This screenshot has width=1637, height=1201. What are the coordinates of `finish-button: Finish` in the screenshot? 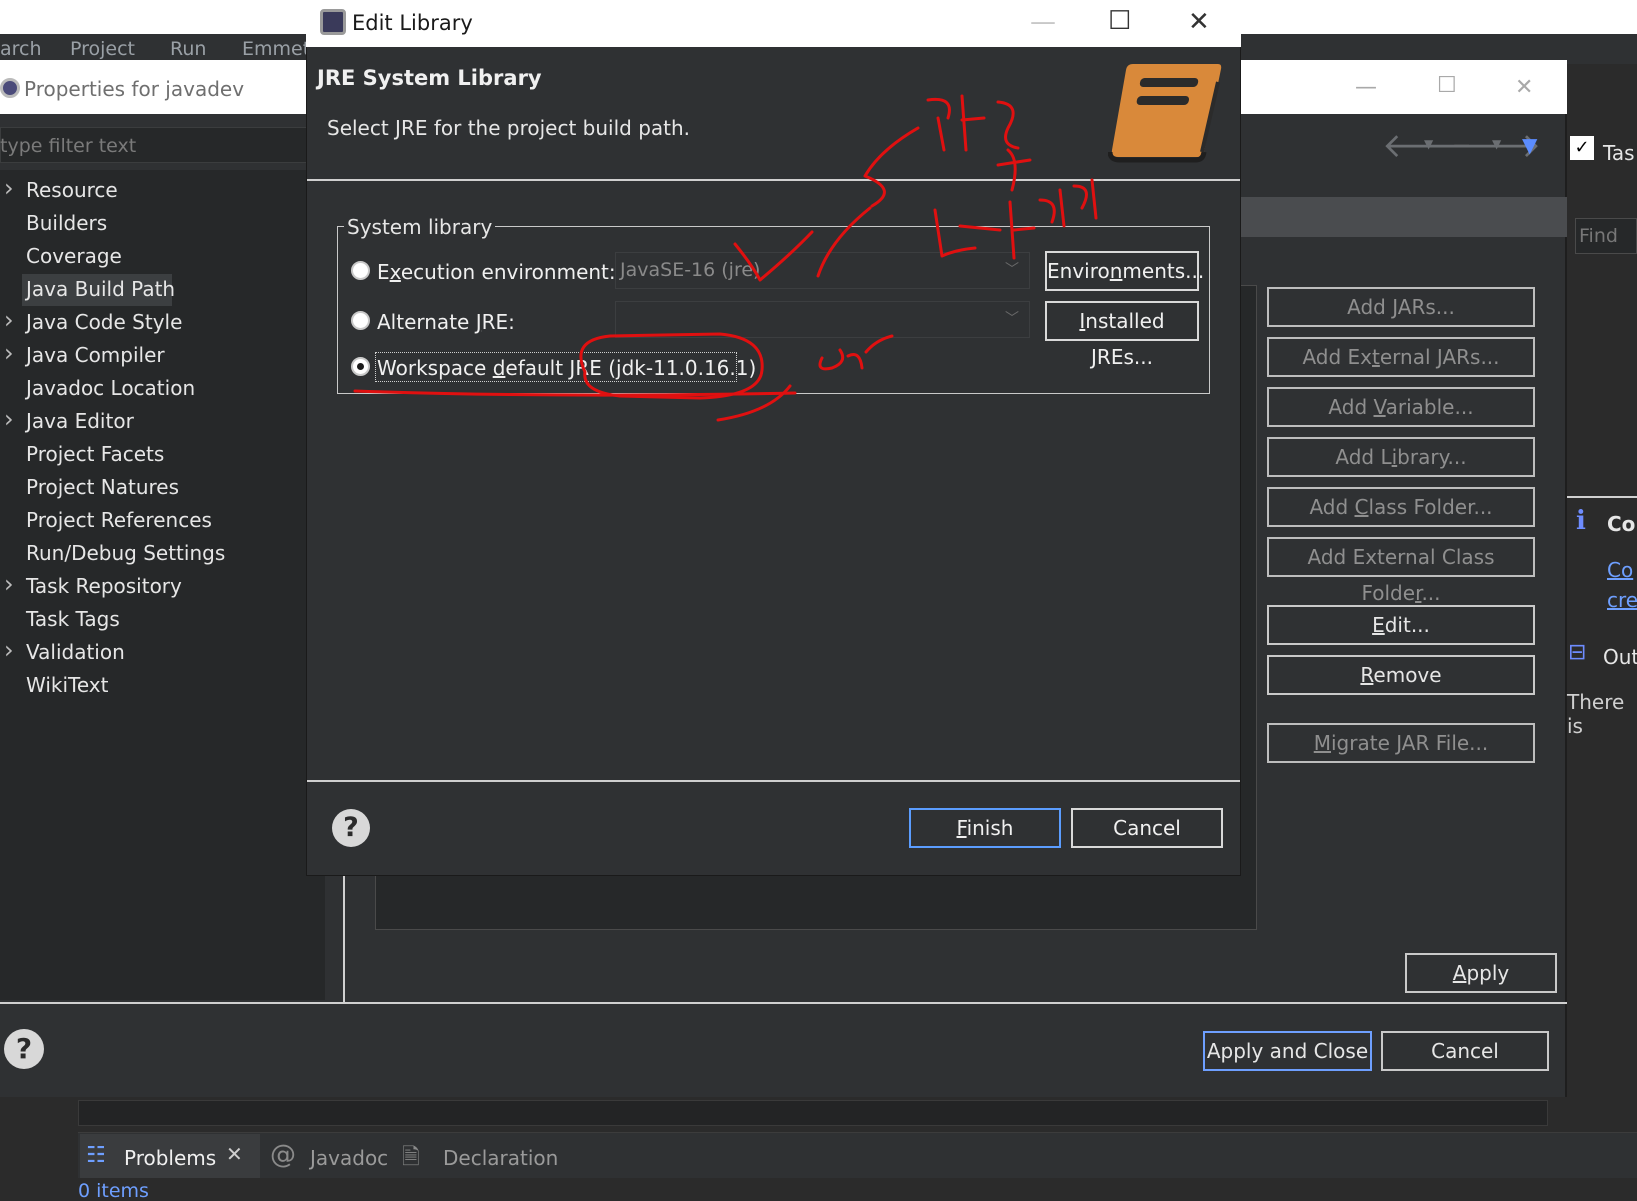 It's located at (985, 828).